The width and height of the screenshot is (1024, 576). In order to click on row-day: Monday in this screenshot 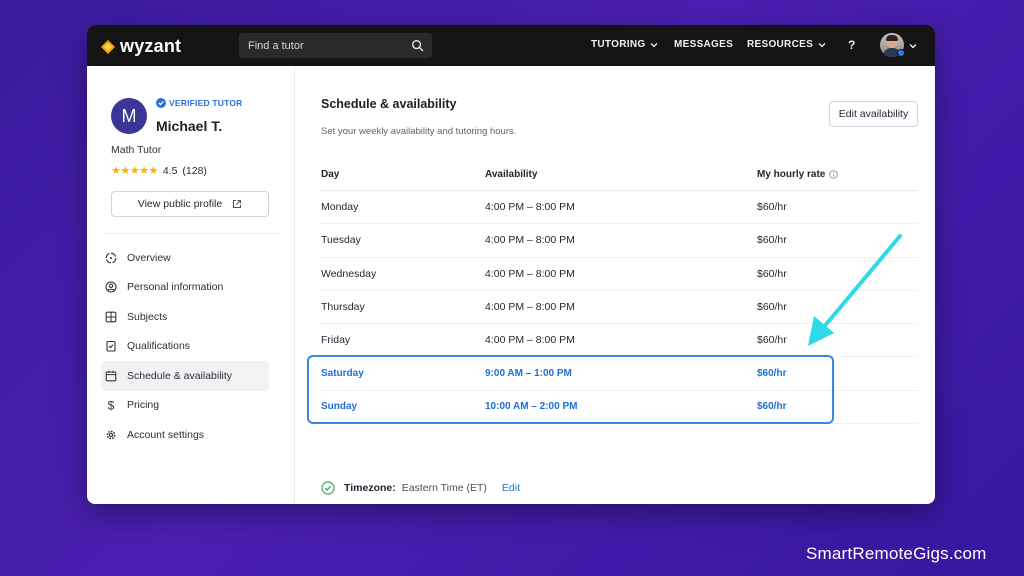, I will do `click(340, 207)`.